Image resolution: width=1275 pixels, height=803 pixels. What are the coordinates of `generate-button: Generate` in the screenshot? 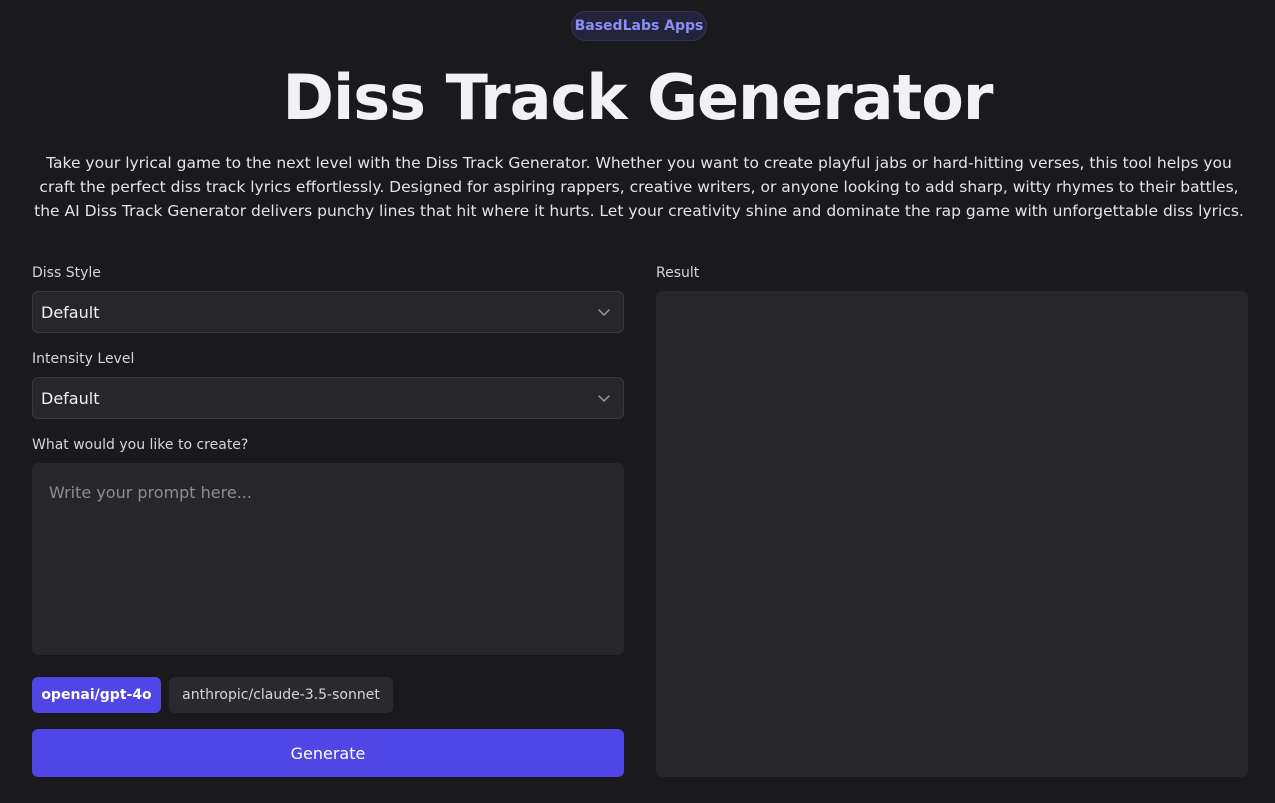 It's located at (328, 753).